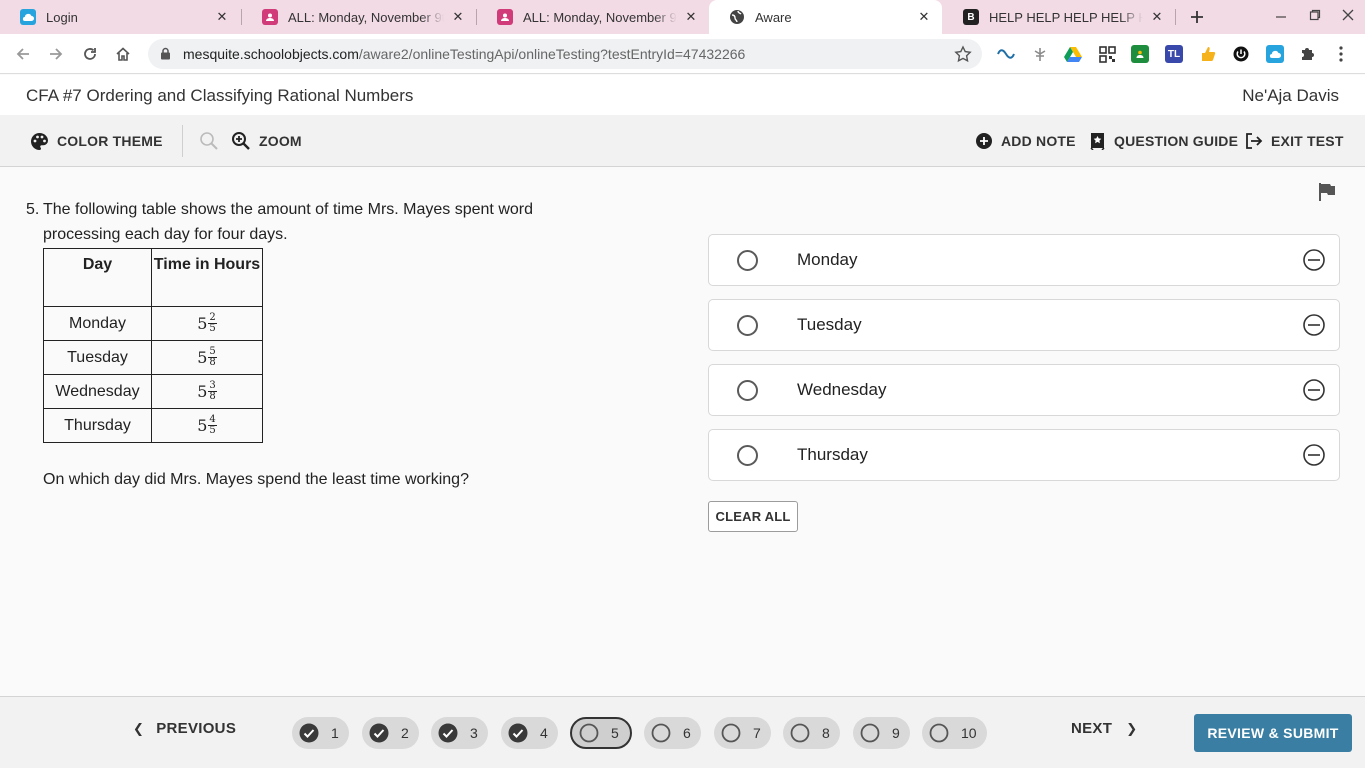  What do you see at coordinates (842, 389) in the screenshot?
I see `answer-label: Wednesday` at bounding box center [842, 389].